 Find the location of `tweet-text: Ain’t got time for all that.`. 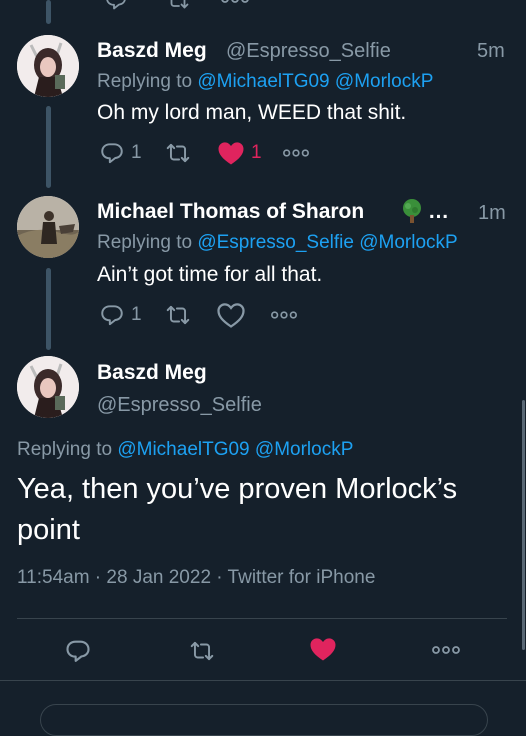

tweet-text: Ain’t got time for all that. is located at coordinates (210, 274).